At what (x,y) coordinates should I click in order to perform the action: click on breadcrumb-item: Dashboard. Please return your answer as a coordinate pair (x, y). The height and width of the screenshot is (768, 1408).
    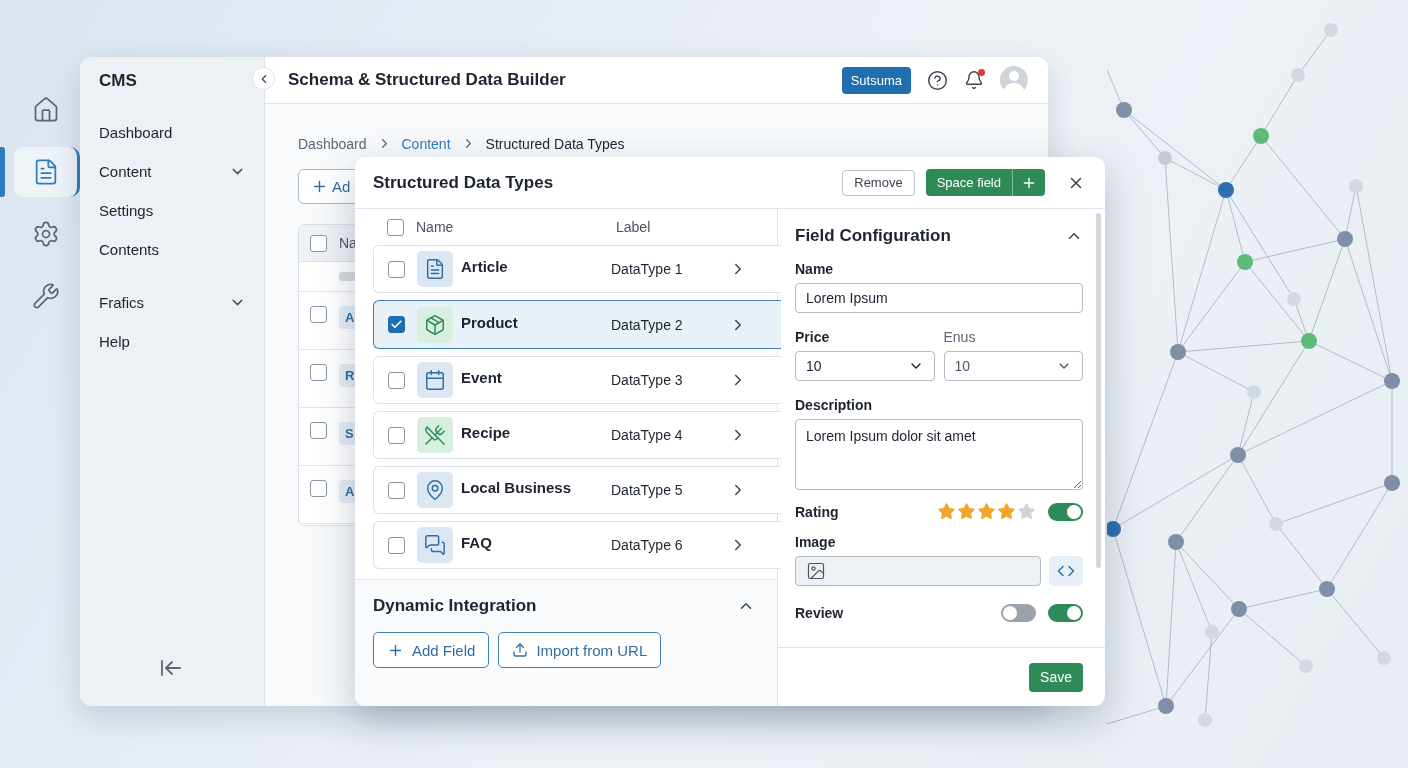
    Looking at the image, I should click on (332, 143).